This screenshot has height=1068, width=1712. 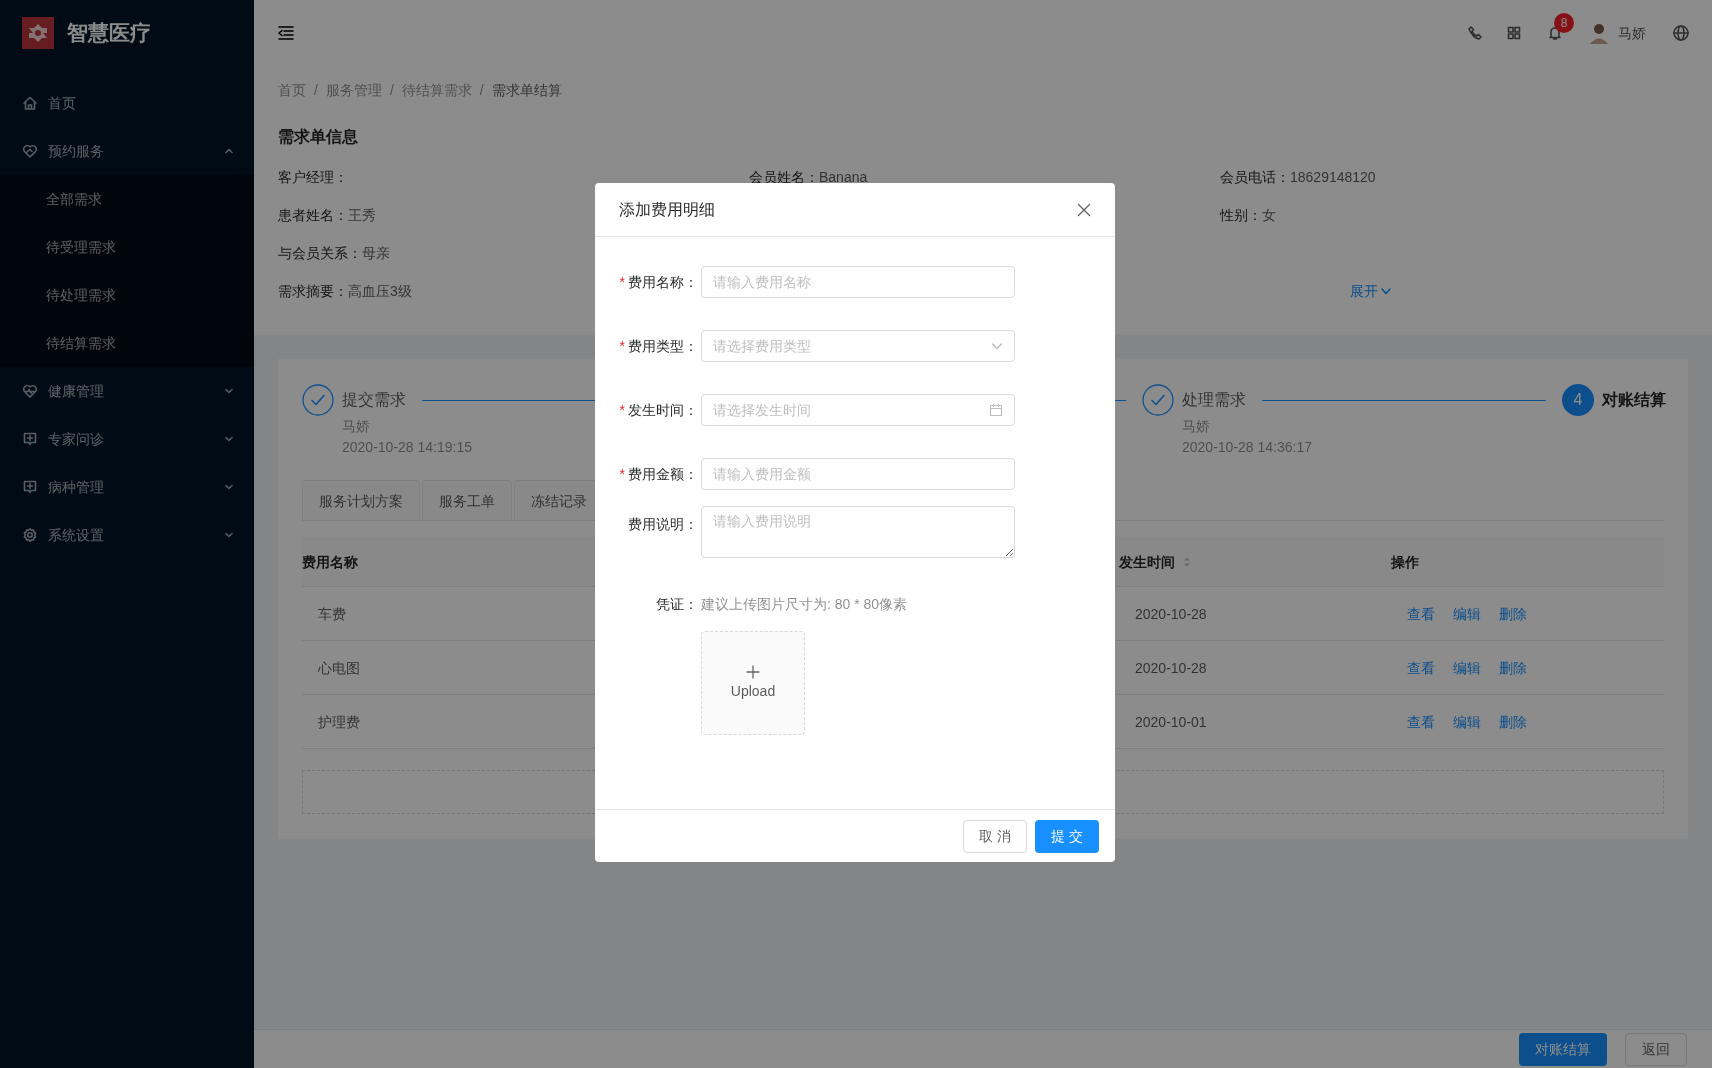 I want to click on text-field: 请输入费用金额, so click(x=858, y=474).